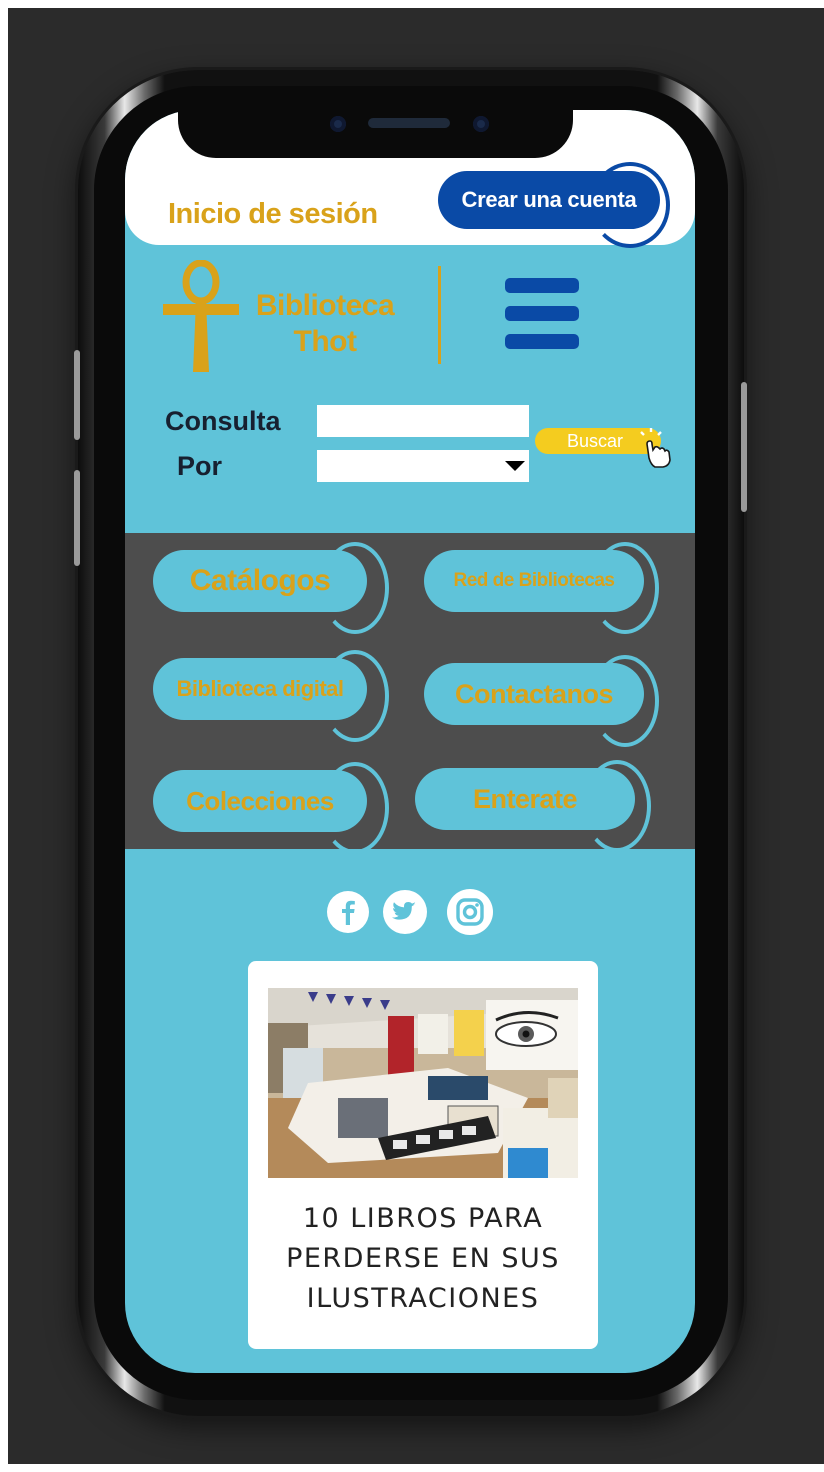 The image size is (824, 1472). Describe the element at coordinates (405, 912) in the screenshot. I see `twitter-icon` at that location.